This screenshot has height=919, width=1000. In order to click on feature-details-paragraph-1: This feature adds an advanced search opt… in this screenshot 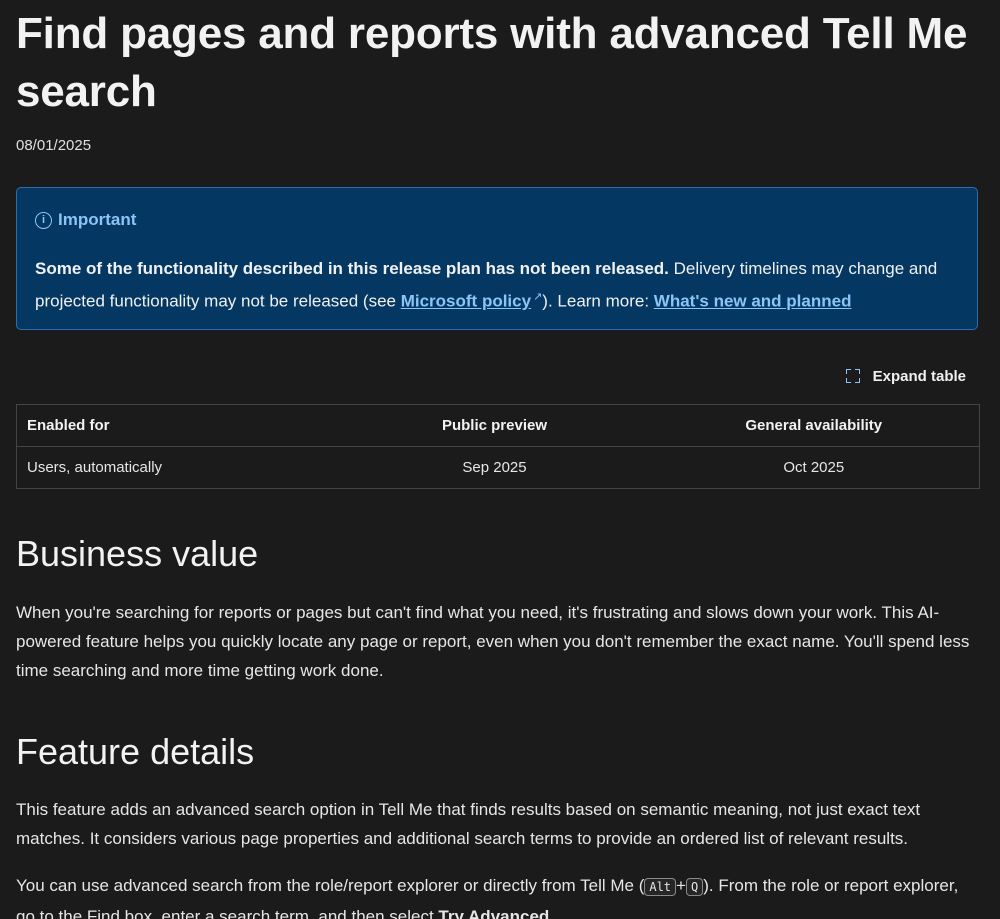, I will do `click(468, 824)`.